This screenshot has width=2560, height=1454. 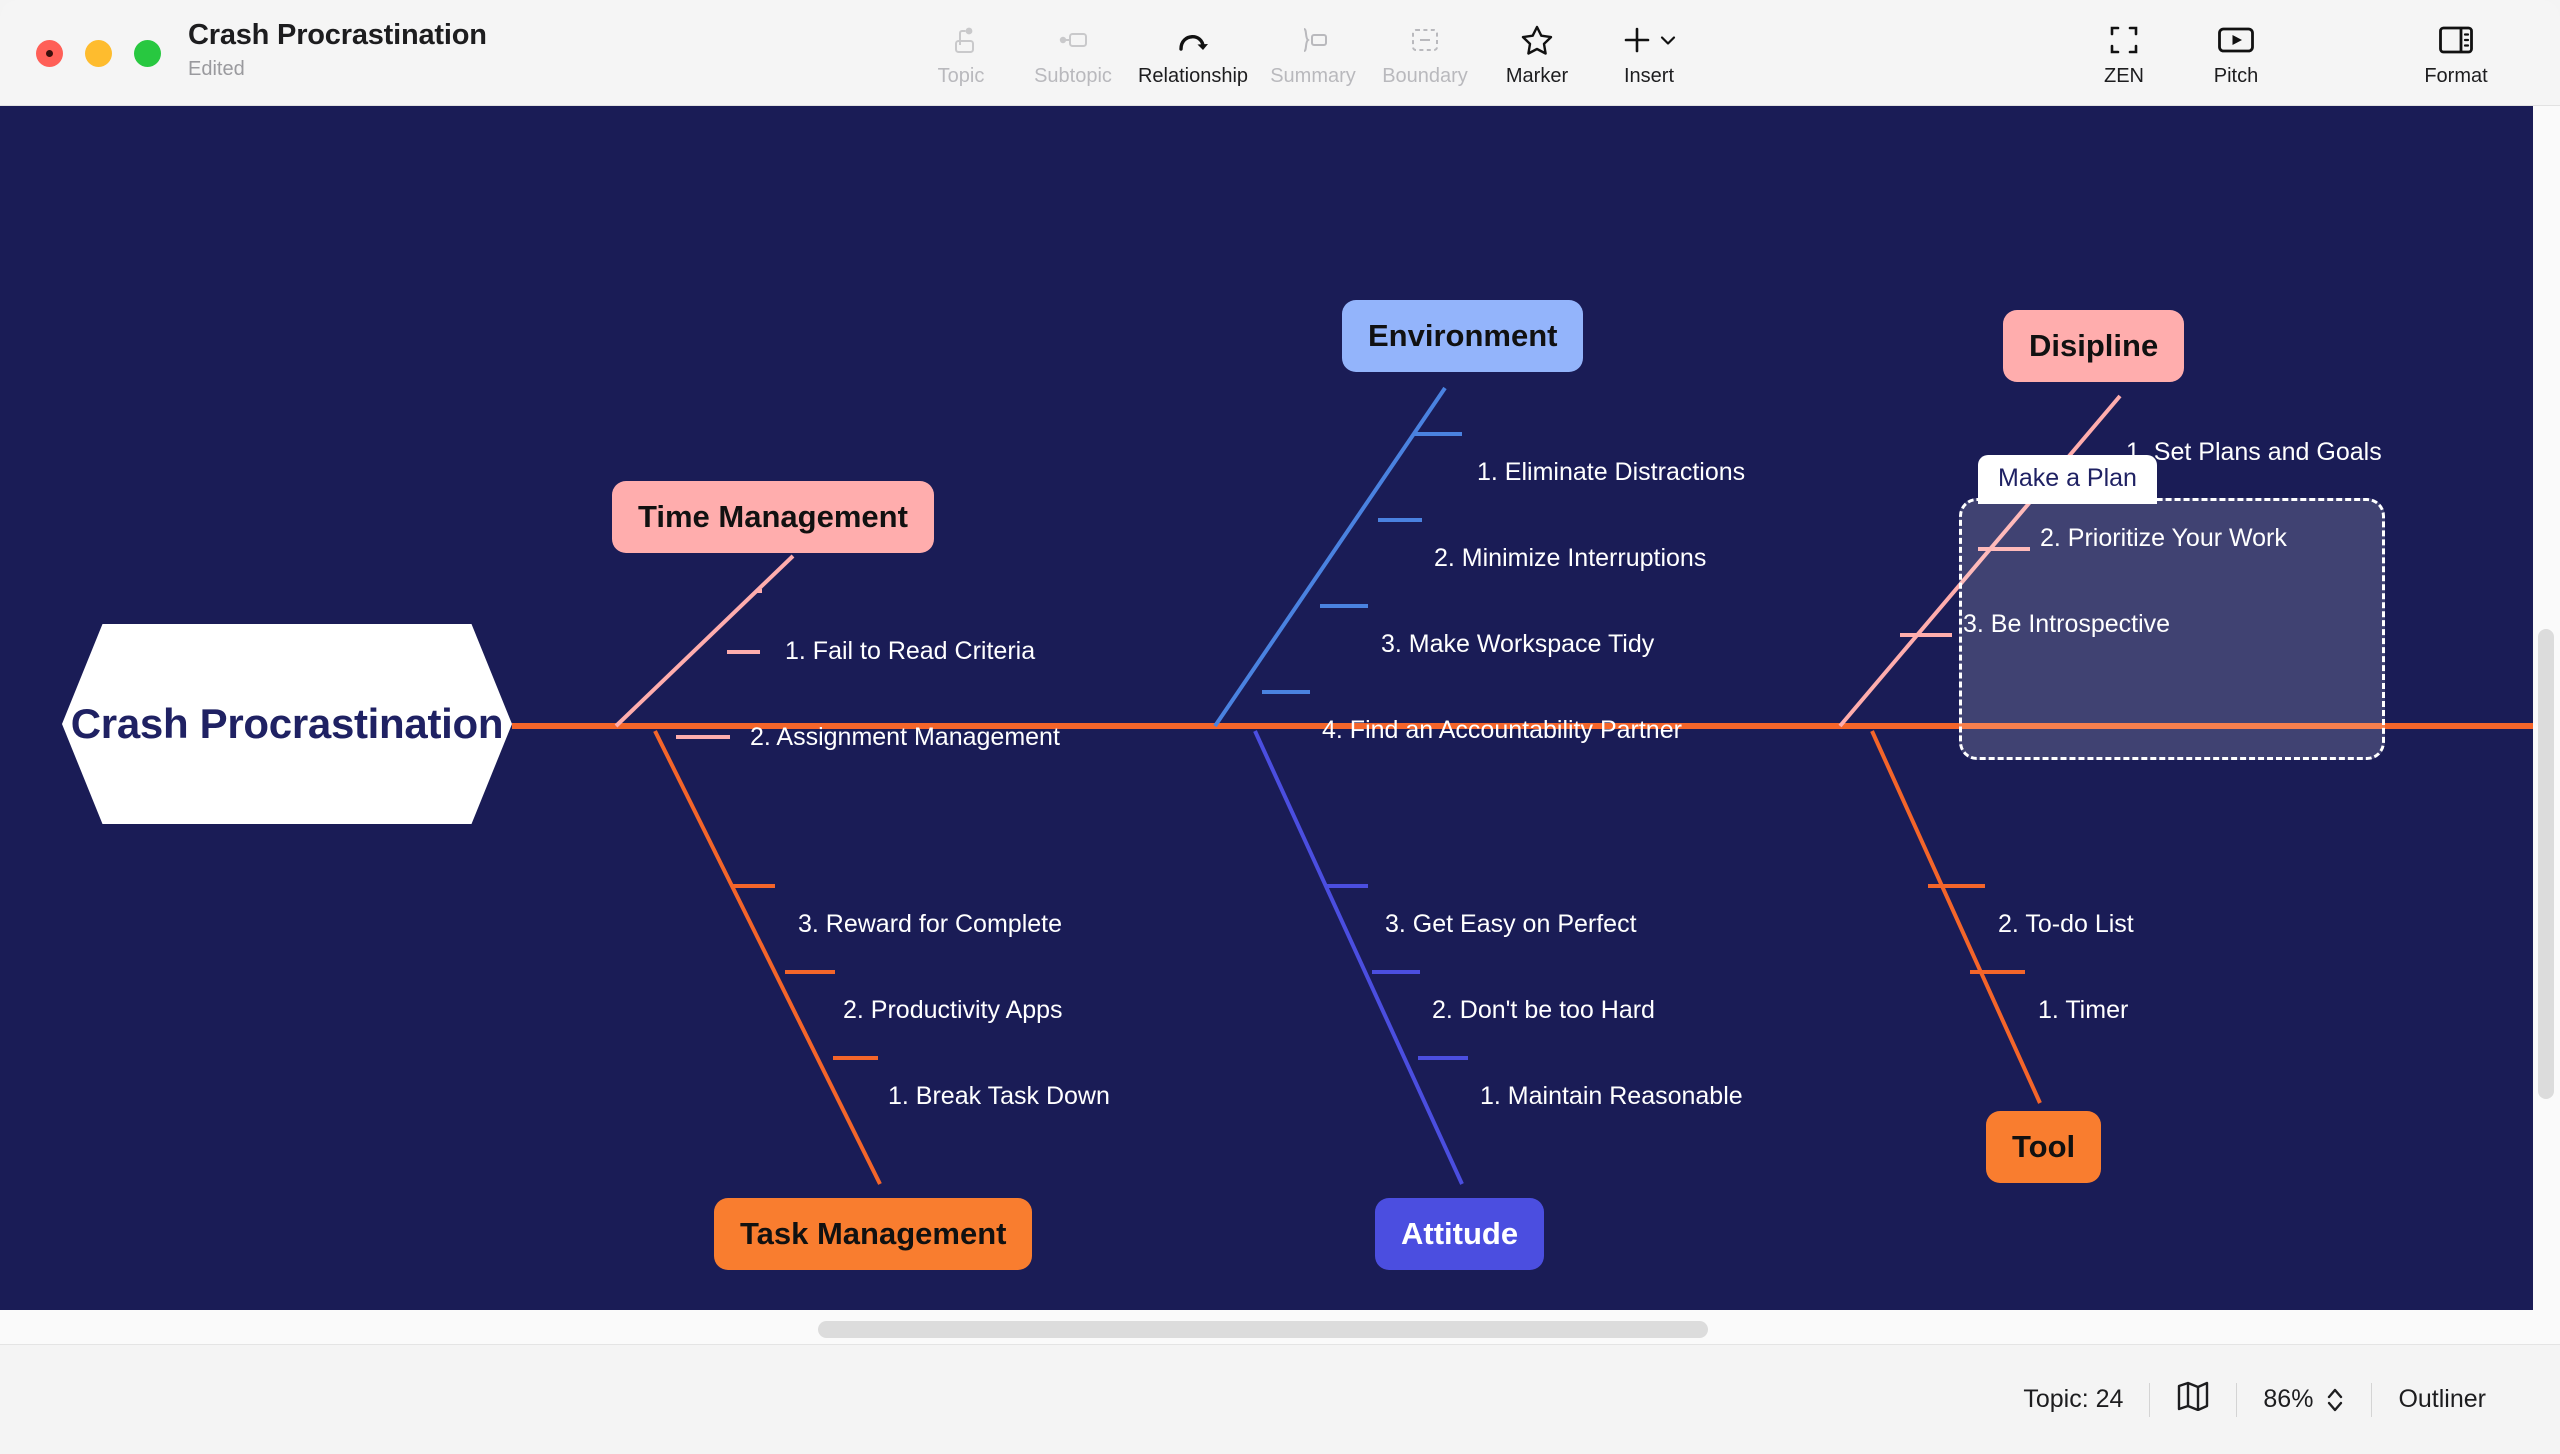 I want to click on branch-node-task-management: Task Management, so click(x=873, y=1234).